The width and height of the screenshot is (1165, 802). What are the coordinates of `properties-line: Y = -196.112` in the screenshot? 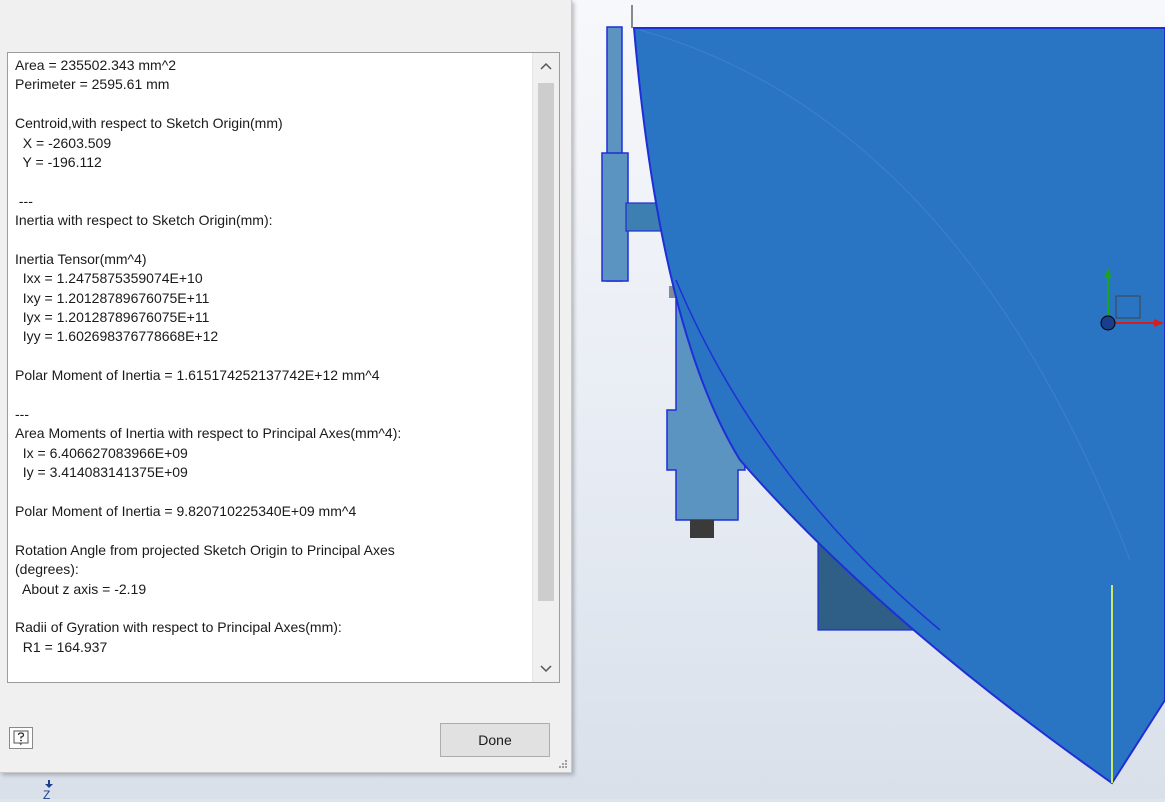 It's located at (58, 161).